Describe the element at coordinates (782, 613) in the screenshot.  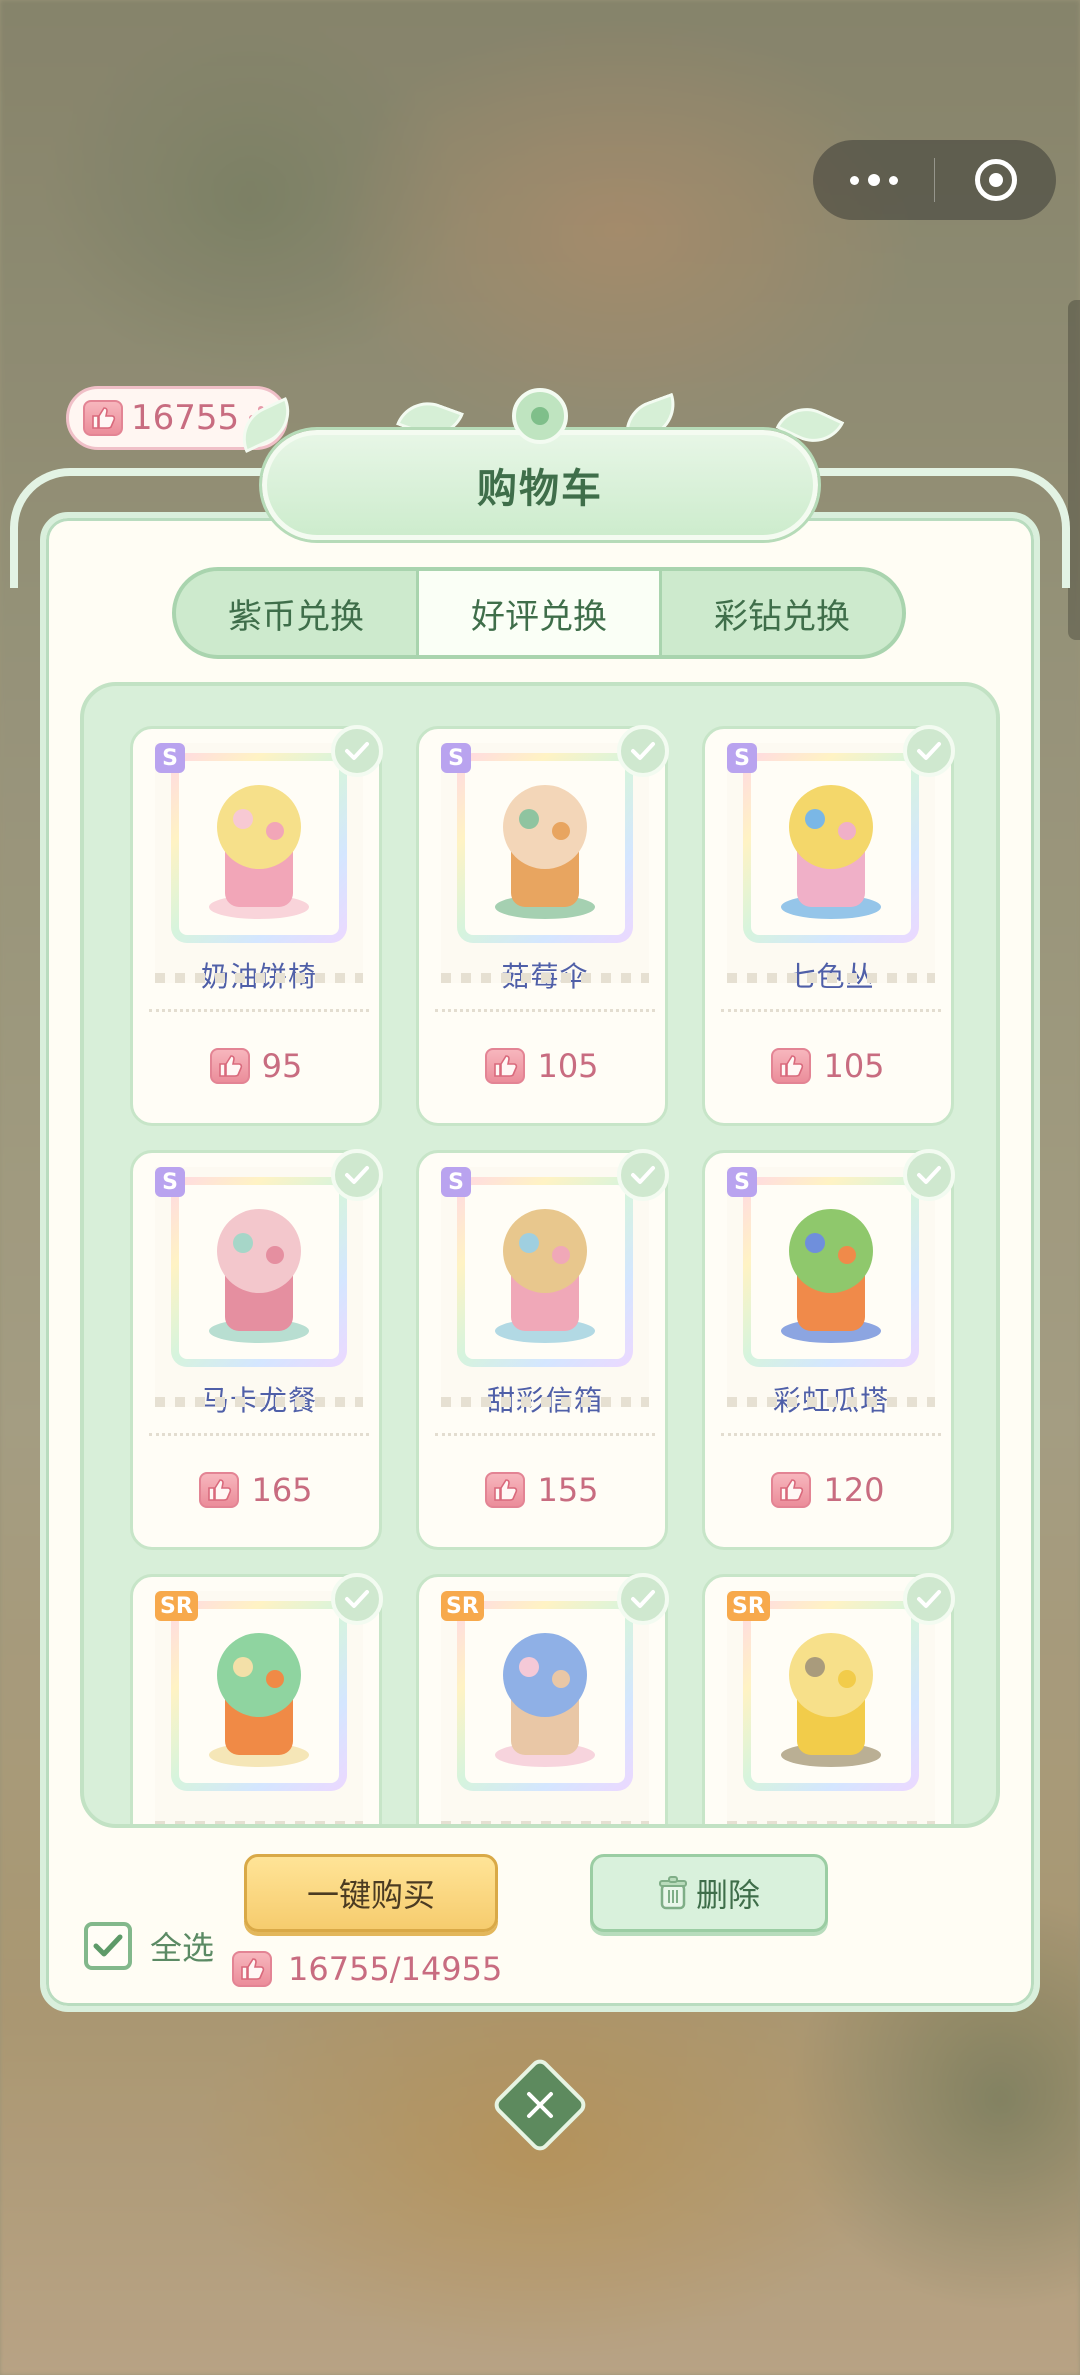
I see `tab-rainbow-diamond: 彩钻兑换` at that location.